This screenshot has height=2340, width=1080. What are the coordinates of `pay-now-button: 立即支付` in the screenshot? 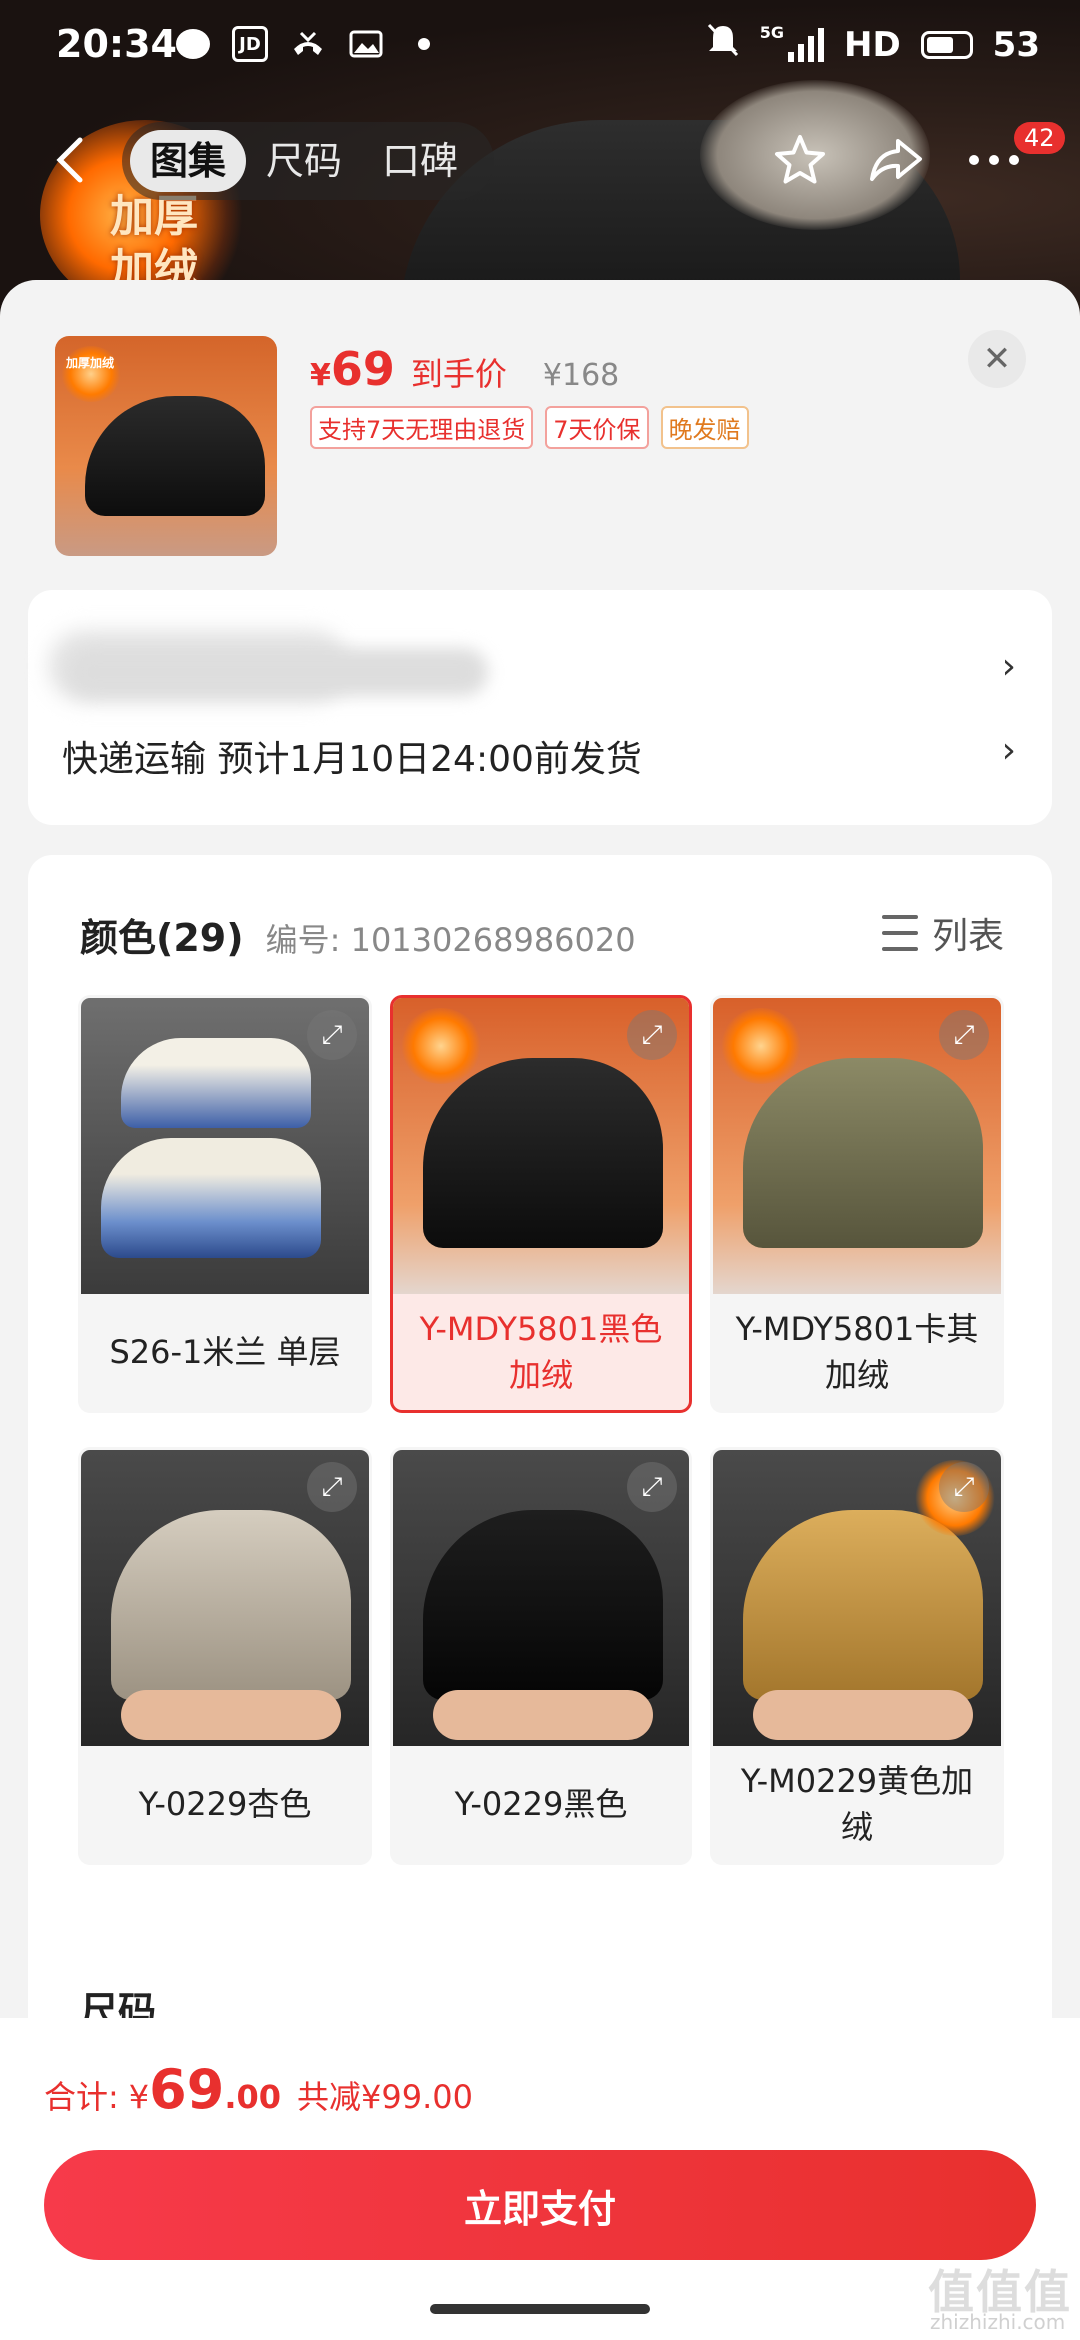 It's located at (540, 2205).